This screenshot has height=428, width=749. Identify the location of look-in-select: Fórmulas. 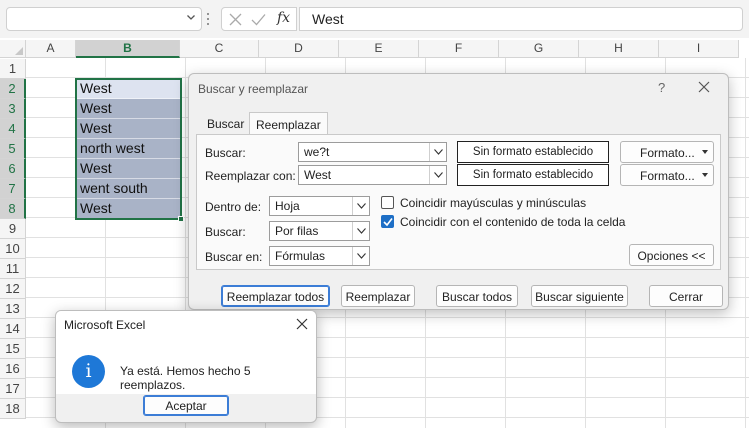
(319, 256).